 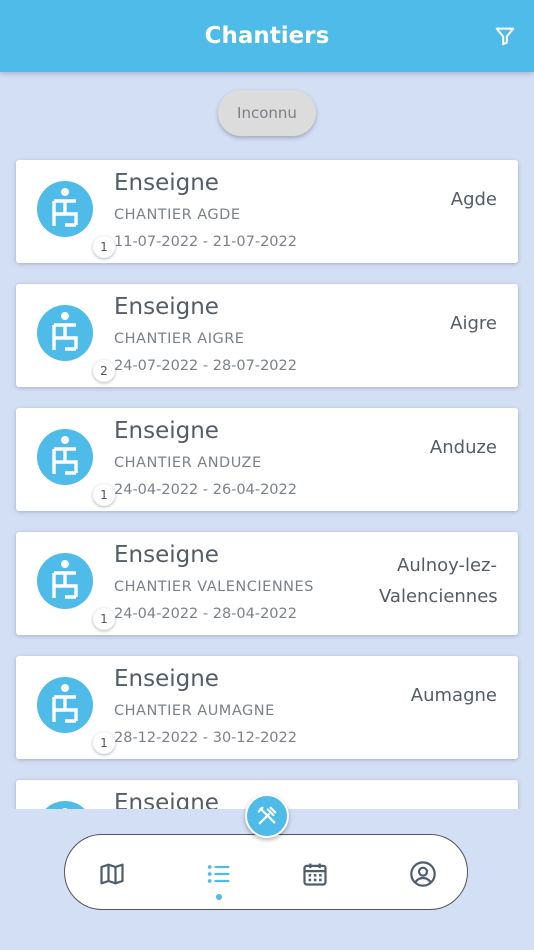 What do you see at coordinates (266, 872) in the screenshot?
I see `bottom-navigation` at bounding box center [266, 872].